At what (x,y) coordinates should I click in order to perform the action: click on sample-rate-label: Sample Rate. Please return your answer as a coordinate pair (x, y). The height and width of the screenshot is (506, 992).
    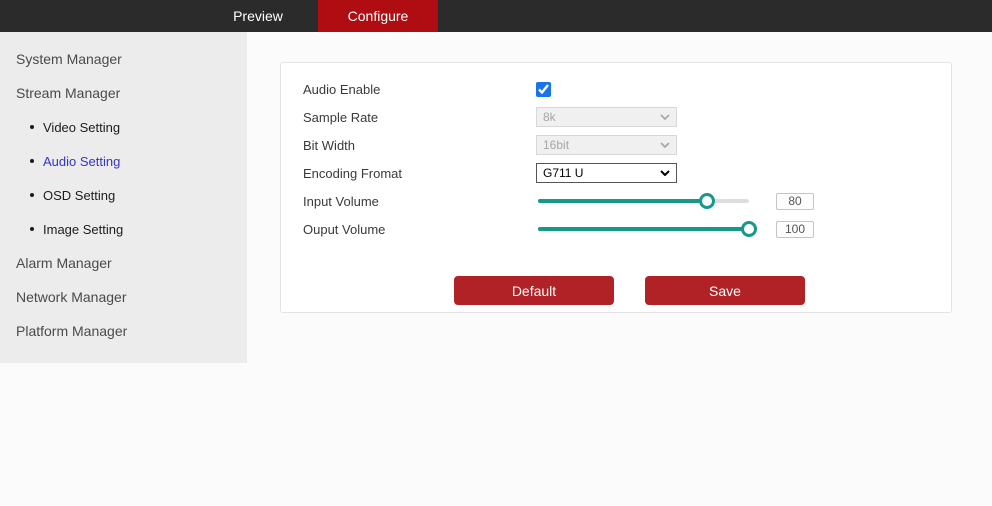
    Looking at the image, I should click on (341, 117).